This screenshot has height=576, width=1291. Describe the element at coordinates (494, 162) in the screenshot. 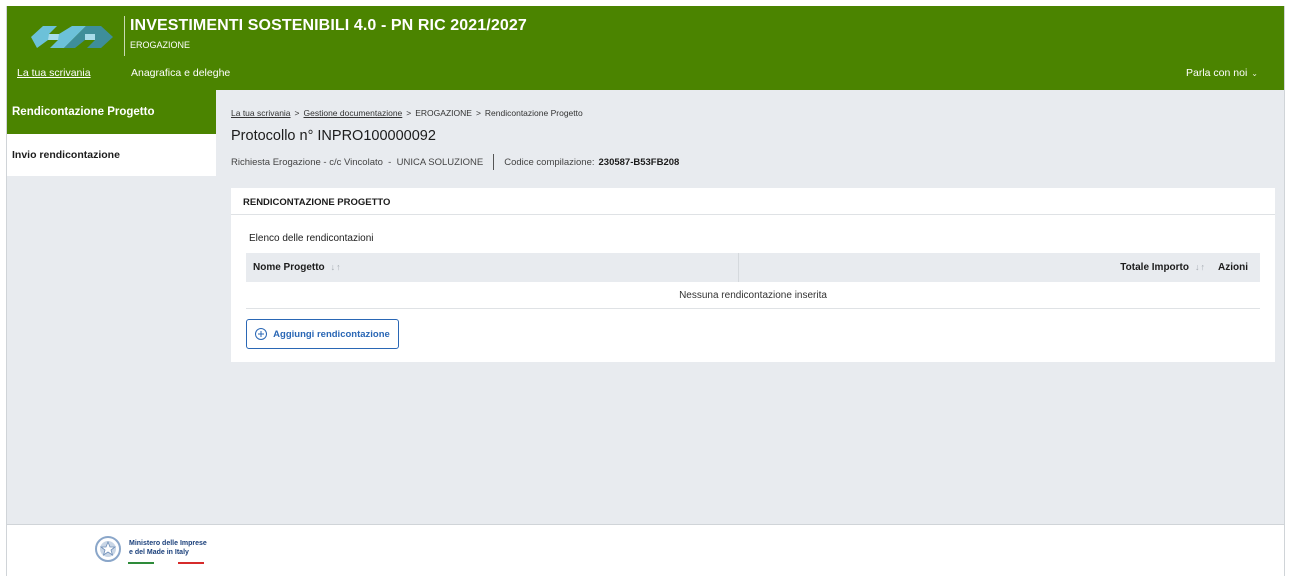

I see `info-divider` at that location.